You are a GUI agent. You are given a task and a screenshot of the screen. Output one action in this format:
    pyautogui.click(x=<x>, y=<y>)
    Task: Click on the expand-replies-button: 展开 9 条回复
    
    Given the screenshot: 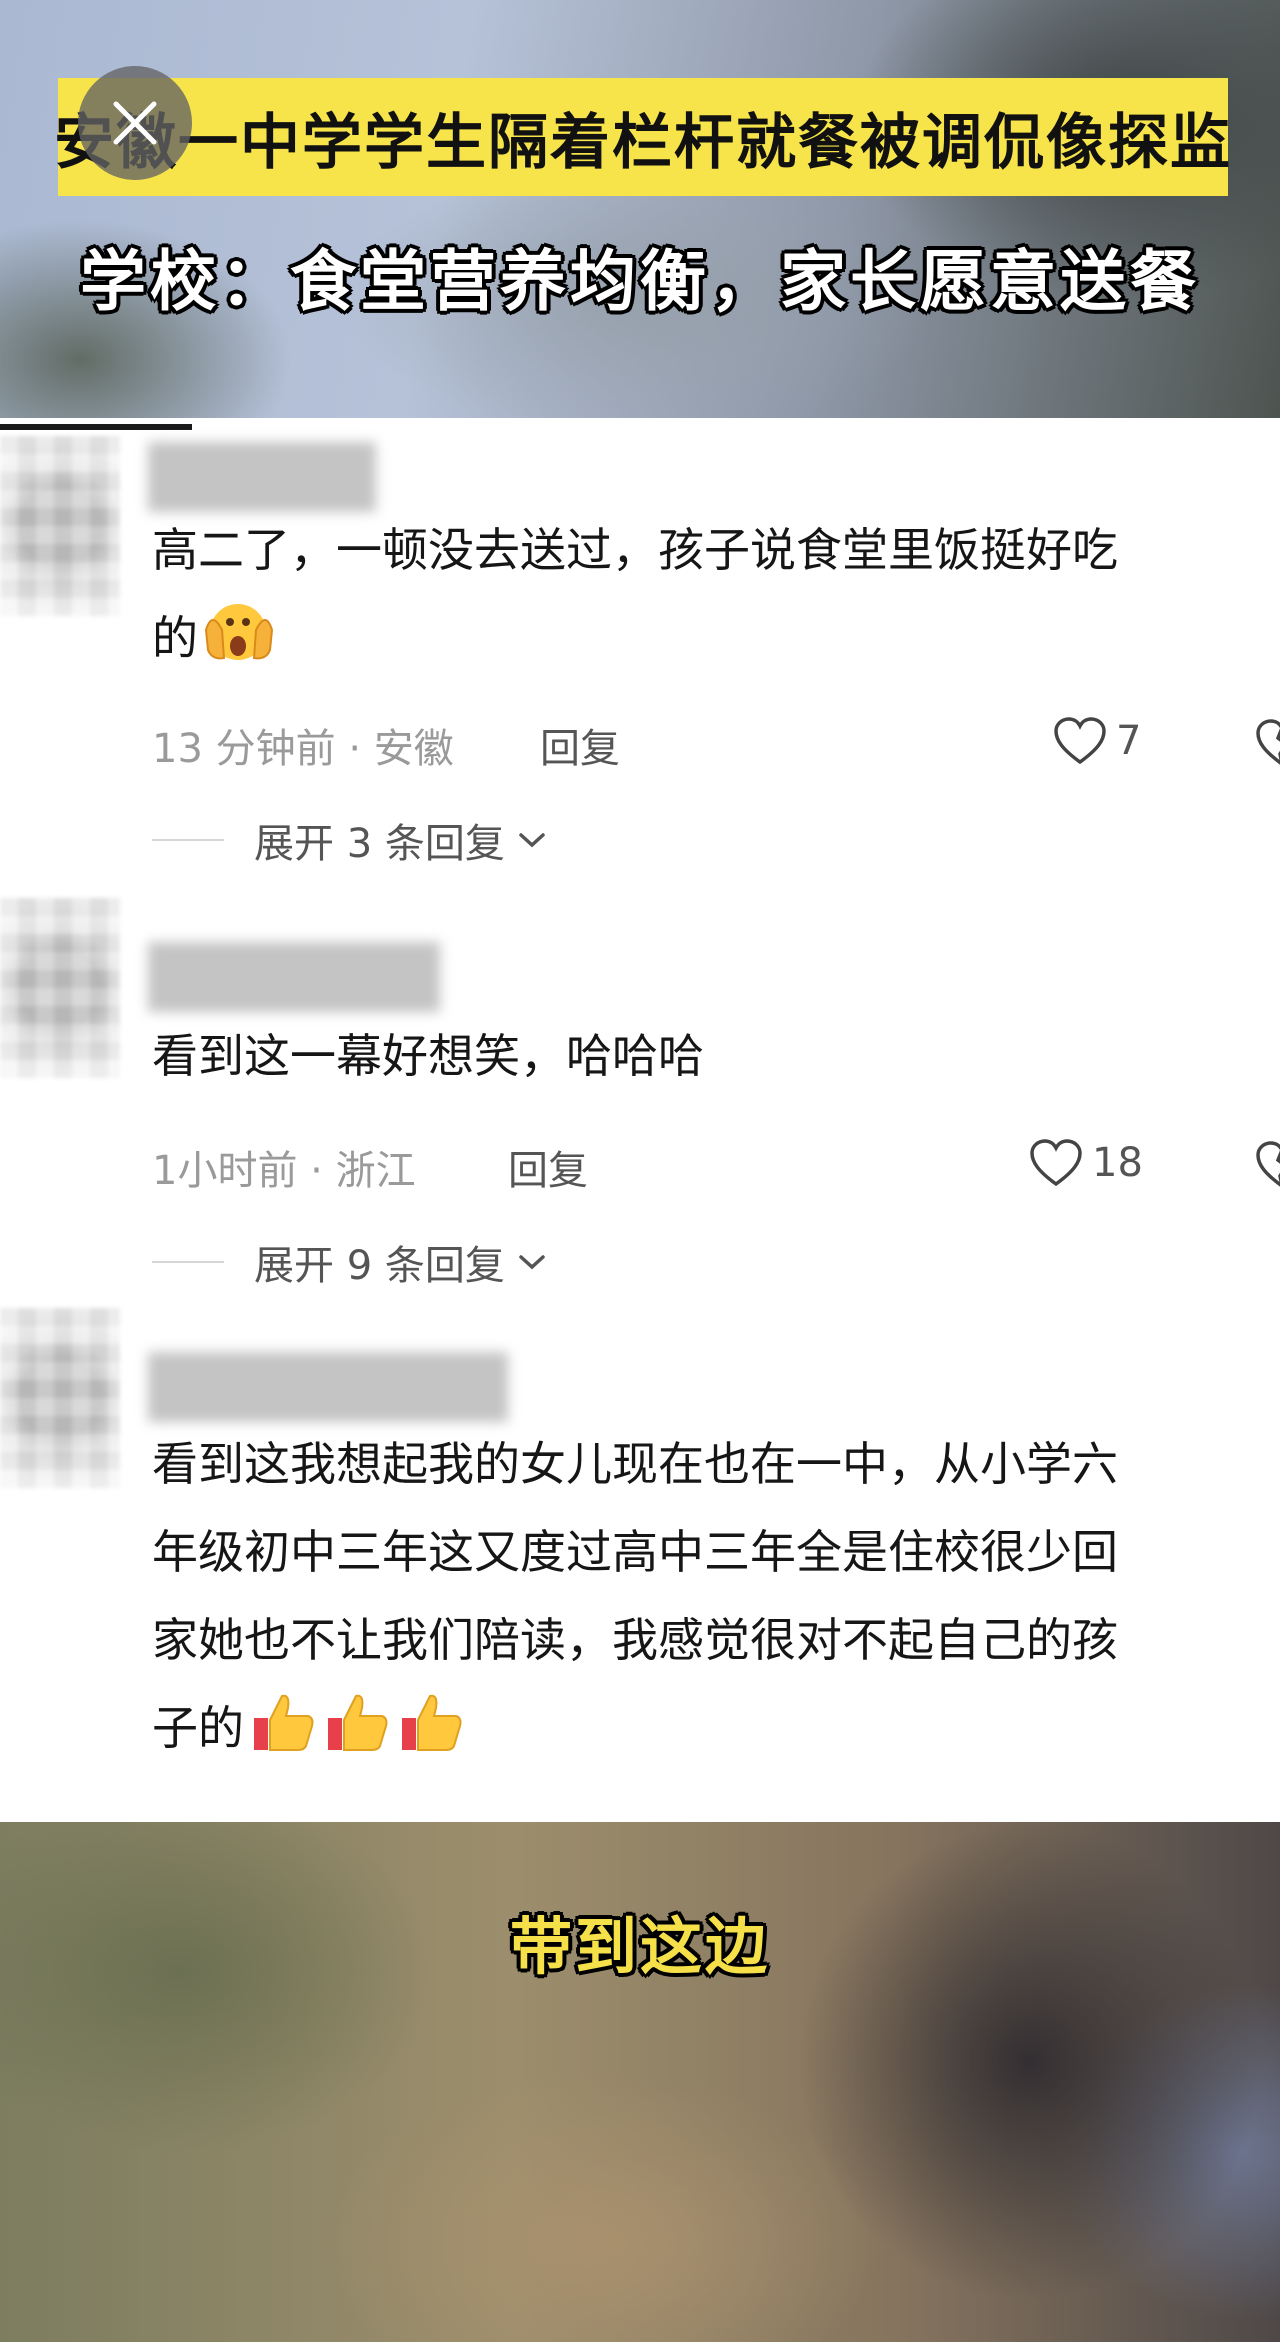 What is the action you would take?
    pyautogui.click(x=350, y=1262)
    